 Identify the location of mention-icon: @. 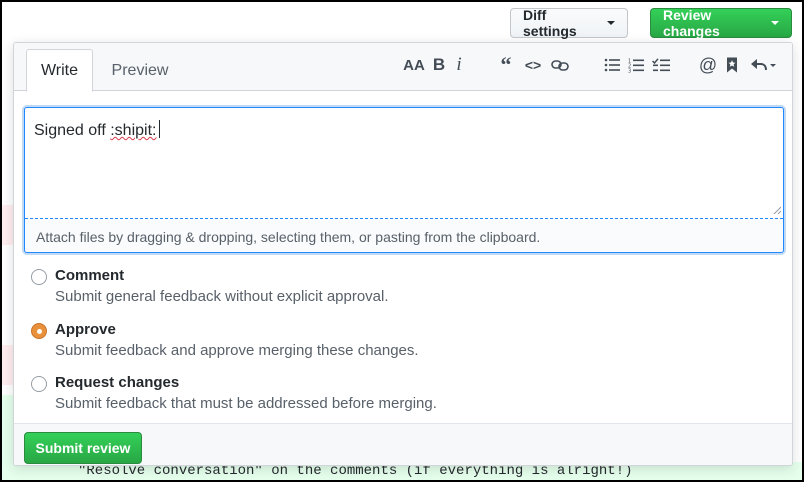
(708, 65).